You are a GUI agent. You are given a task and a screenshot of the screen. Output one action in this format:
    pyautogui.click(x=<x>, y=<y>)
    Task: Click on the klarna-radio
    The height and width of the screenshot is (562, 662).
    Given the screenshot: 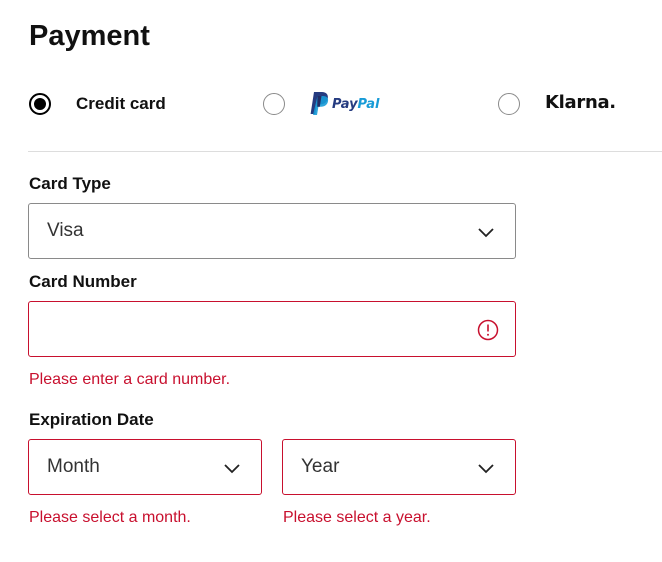 What is the action you would take?
    pyautogui.click(x=509, y=104)
    